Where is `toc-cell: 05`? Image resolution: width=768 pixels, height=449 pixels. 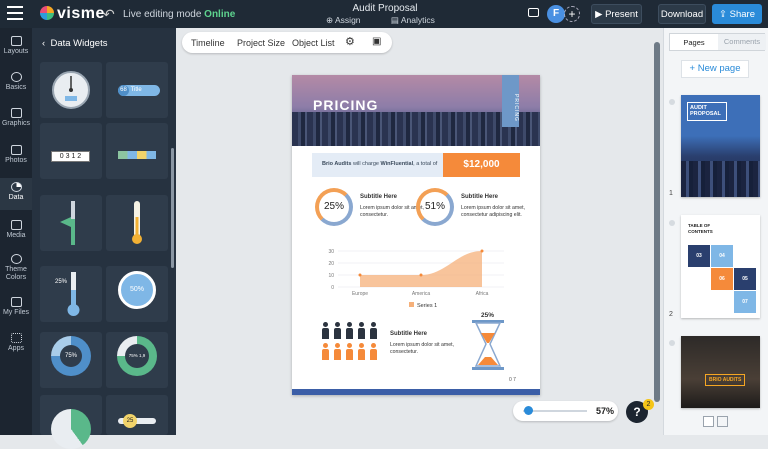 toc-cell: 05 is located at coordinates (745, 279).